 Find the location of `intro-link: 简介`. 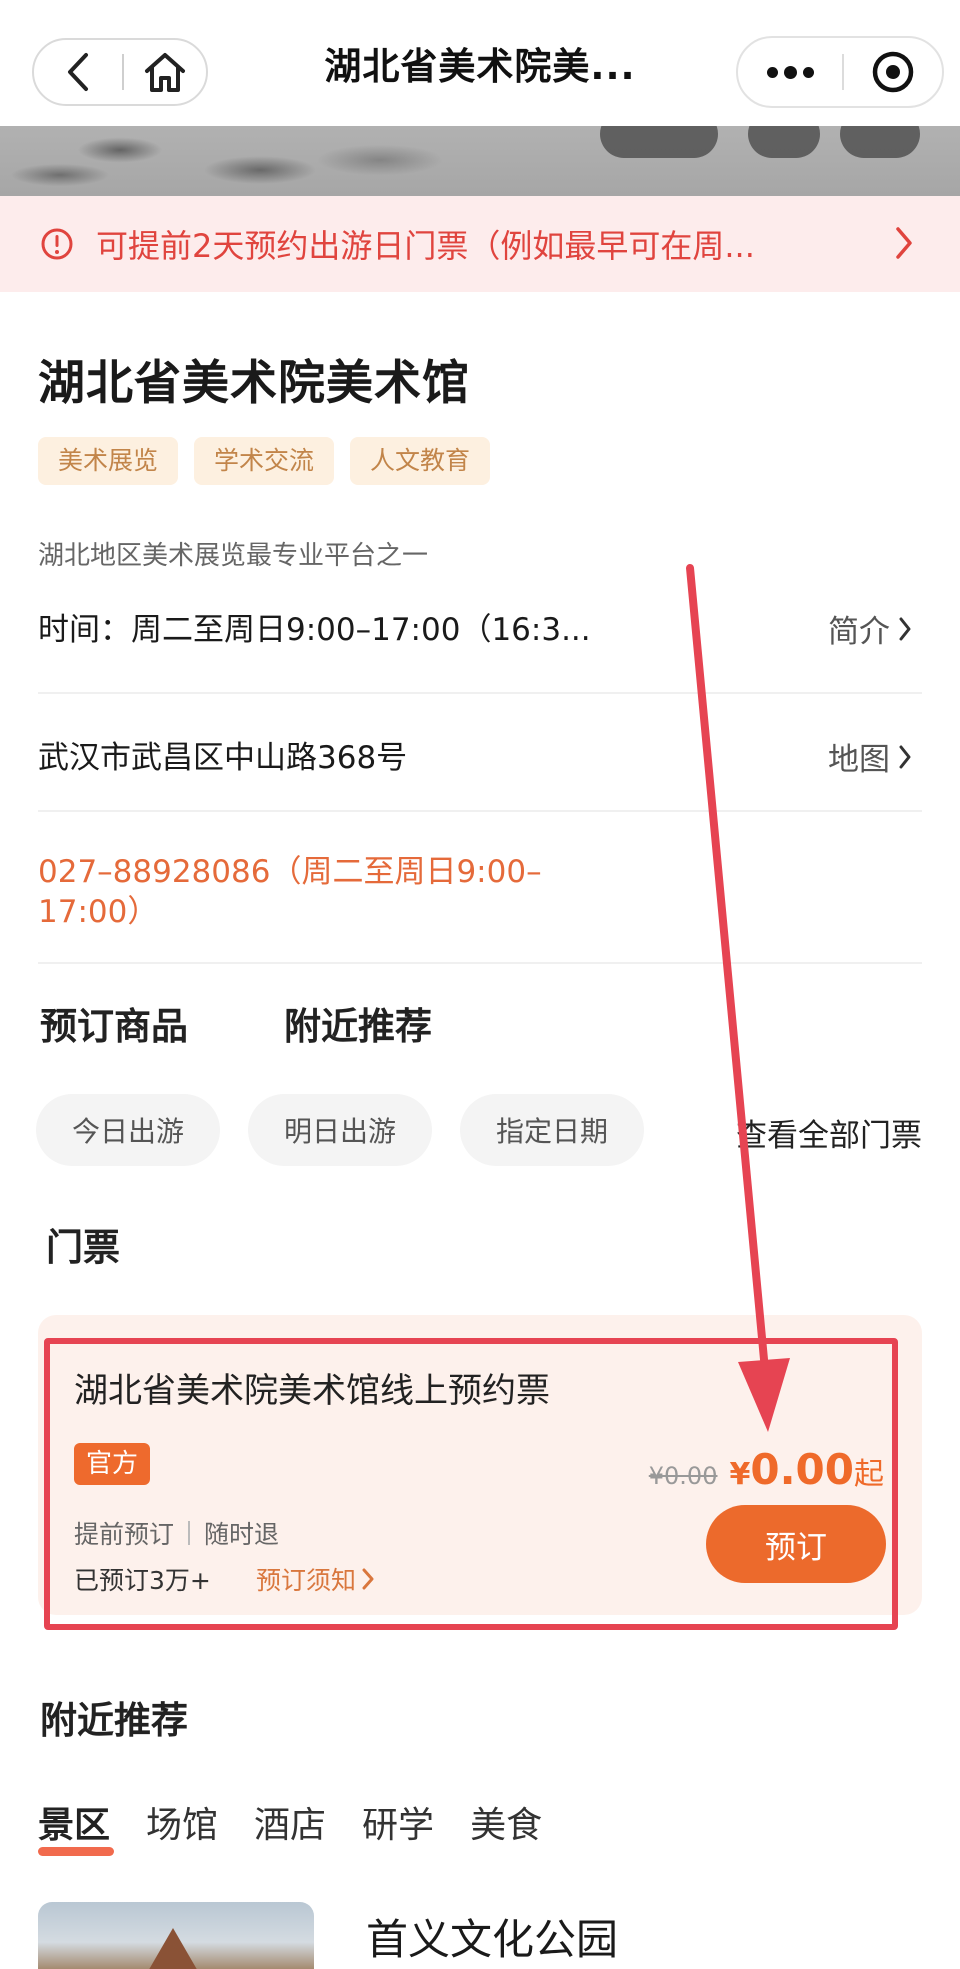

intro-link: 简介 is located at coordinates (870, 628).